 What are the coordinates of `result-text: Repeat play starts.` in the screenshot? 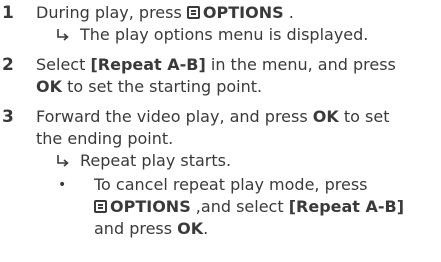 It's located at (156, 160).